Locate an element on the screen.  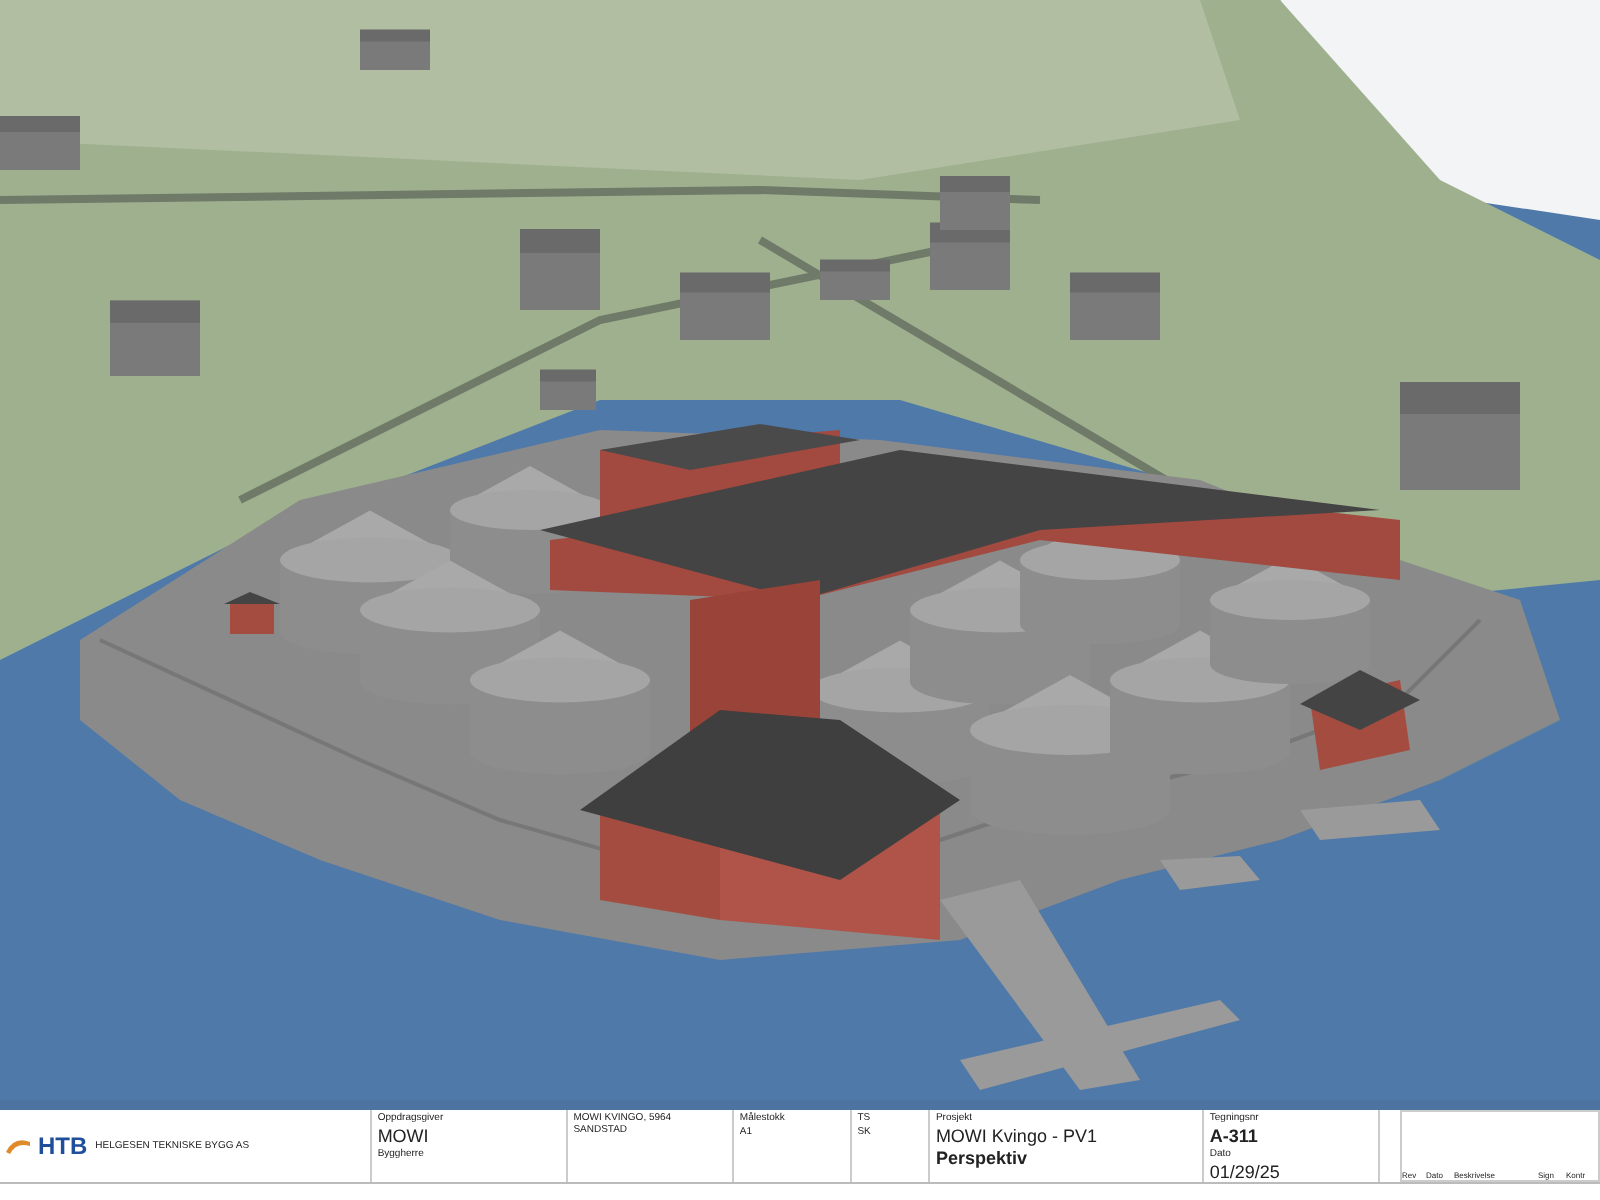
logo-mark-icon is located at coordinates (18, 1146).